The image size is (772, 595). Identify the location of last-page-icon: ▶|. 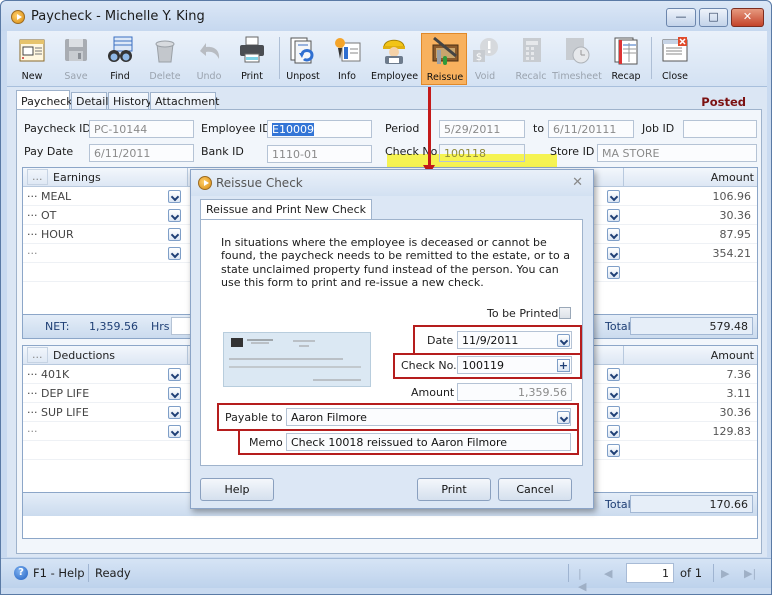
(750, 573).